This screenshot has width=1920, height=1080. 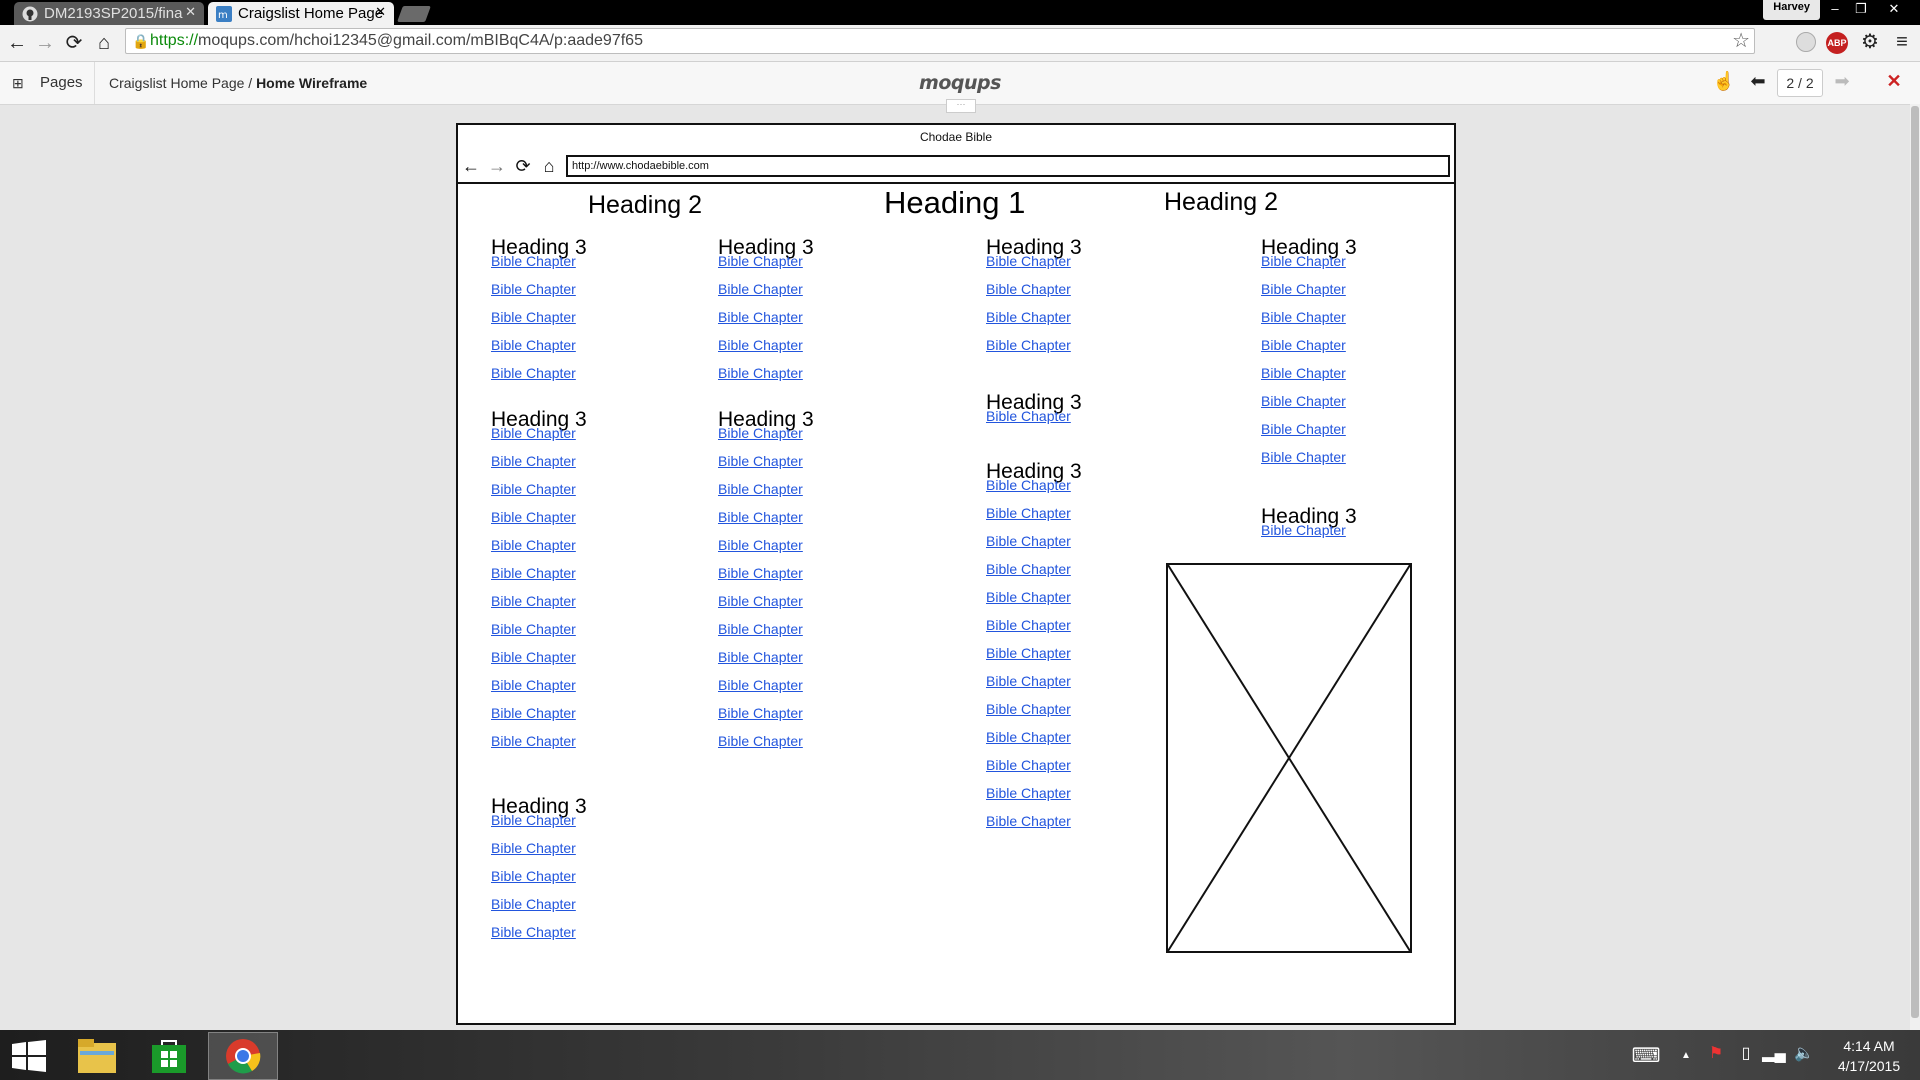 I want to click on new-tab-button, so click(x=414, y=14).